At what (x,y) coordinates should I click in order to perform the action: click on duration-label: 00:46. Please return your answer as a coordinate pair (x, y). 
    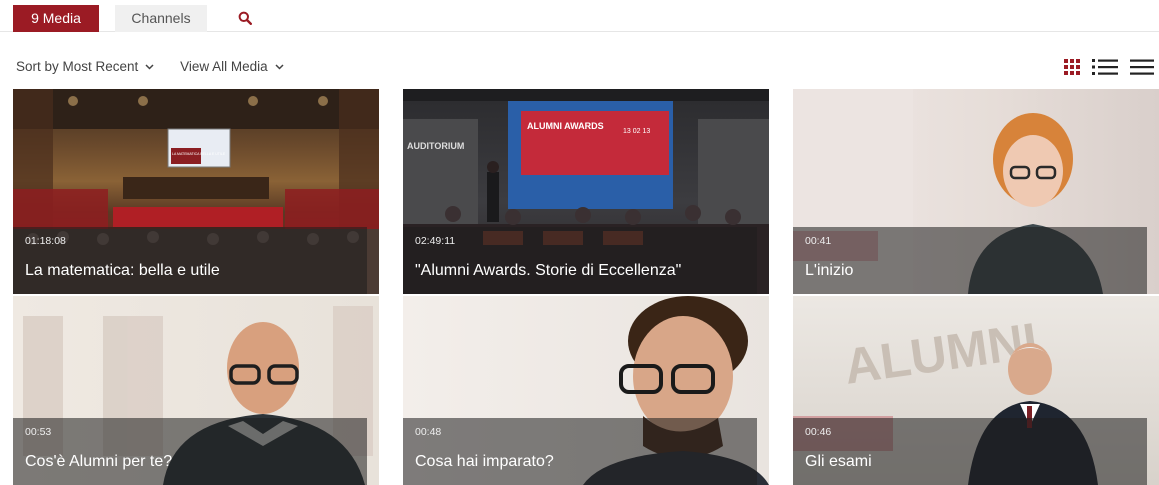
    Looking at the image, I should click on (818, 432).